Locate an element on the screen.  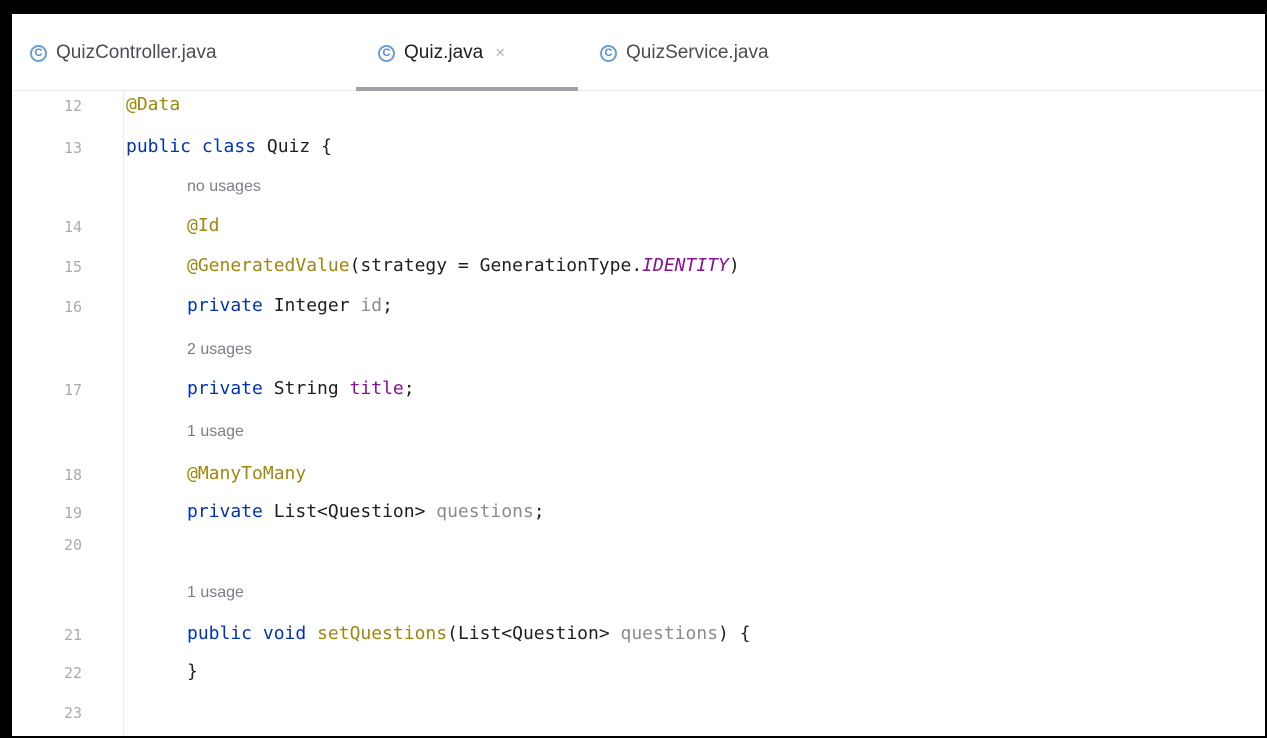
code-text: @ManyToMany is located at coordinates (246, 473).